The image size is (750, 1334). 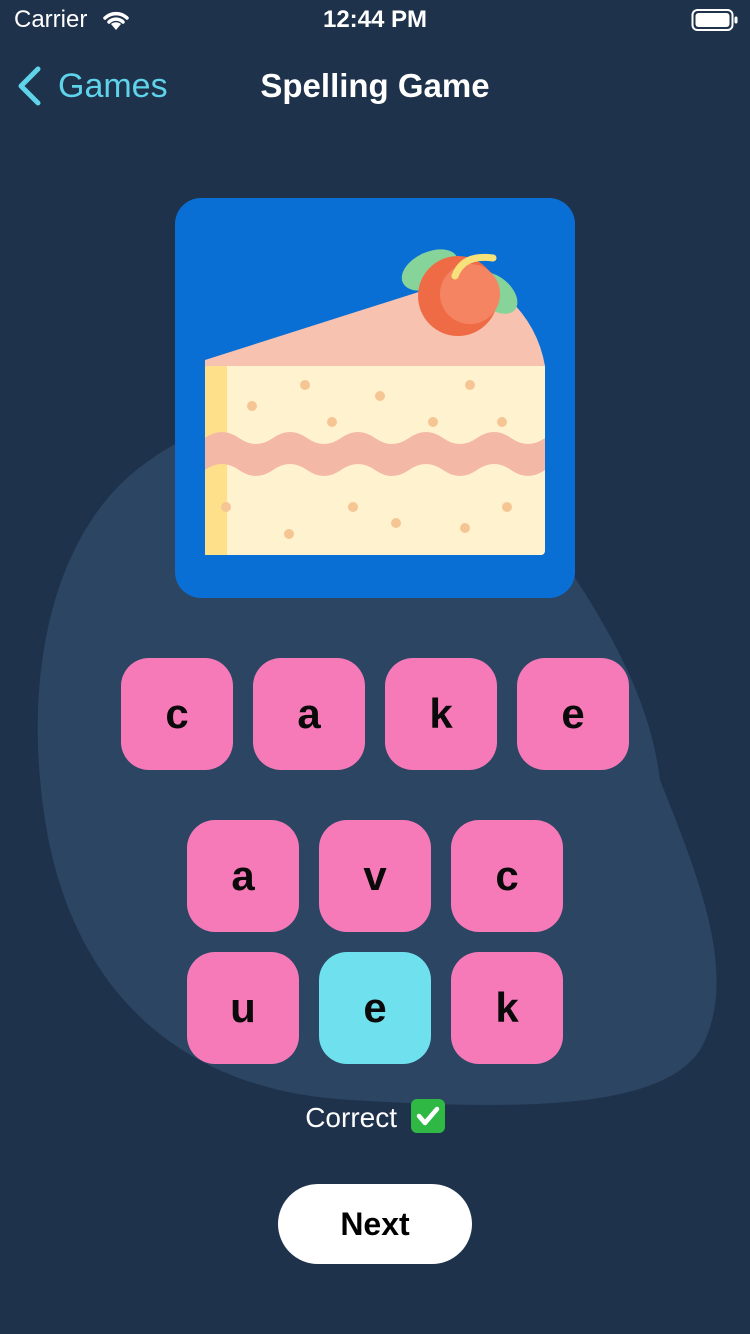 What do you see at coordinates (177, 714) in the screenshot?
I see `answer-tile: c` at bounding box center [177, 714].